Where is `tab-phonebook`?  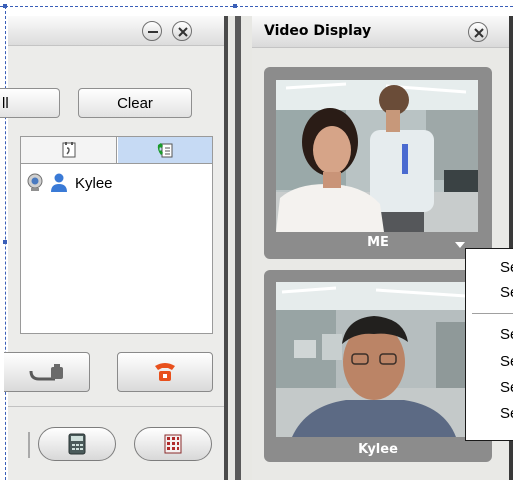 tab-phonebook is located at coordinates (165, 150).